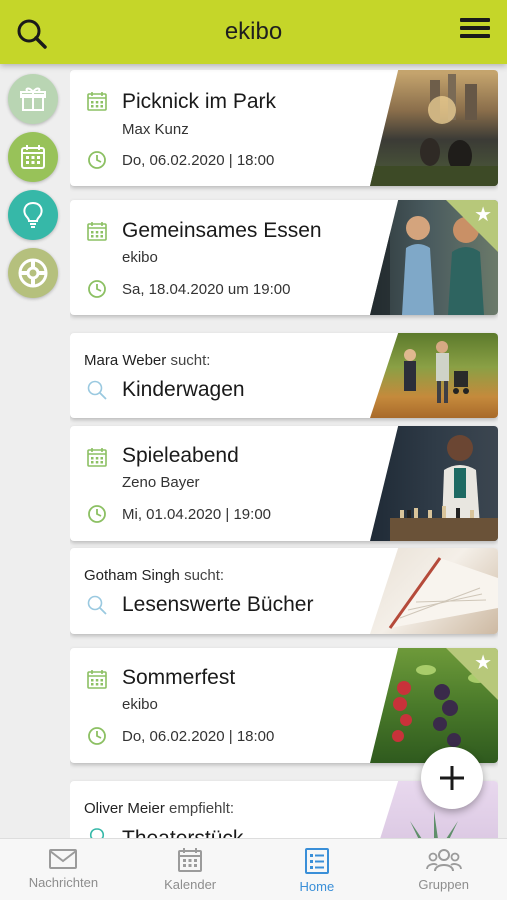 The width and height of the screenshot is (507, 900). What do you see at coordinates (155, 129) in the screenshot?
I see `event-organizer: Max Kunz` at bounding box center [155, 129].